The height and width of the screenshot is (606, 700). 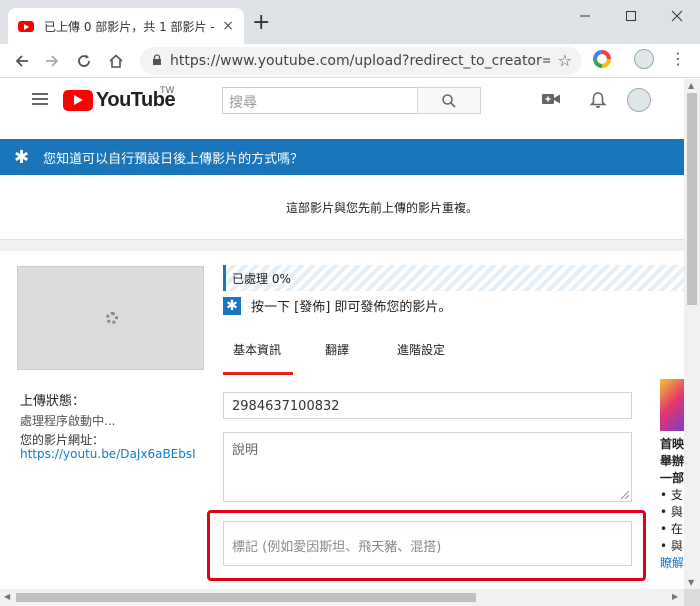 What do you see at coordinates (671, 495) in the screenshot?
I see `side-line: • 支` at bounding box center [671, 495].